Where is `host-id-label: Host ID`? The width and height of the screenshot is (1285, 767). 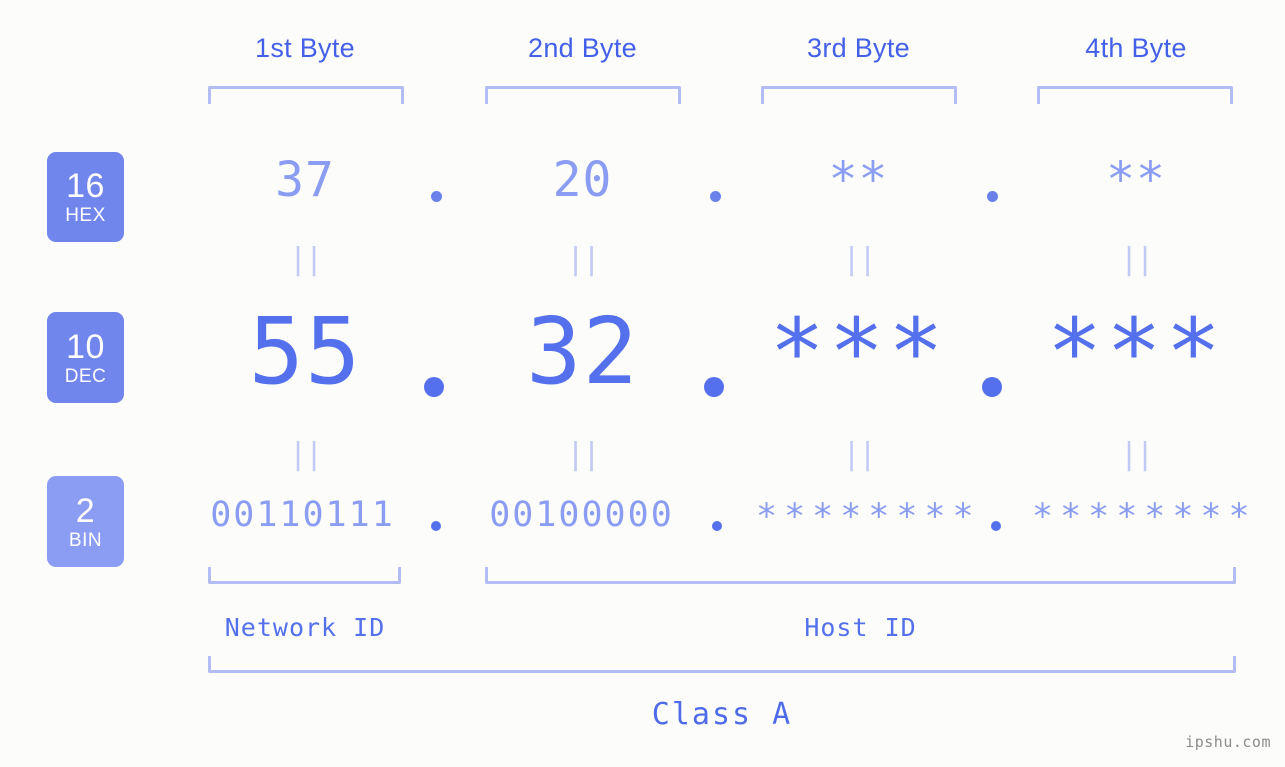 host-id-label: Host ID is located at coordinates (860, 627).